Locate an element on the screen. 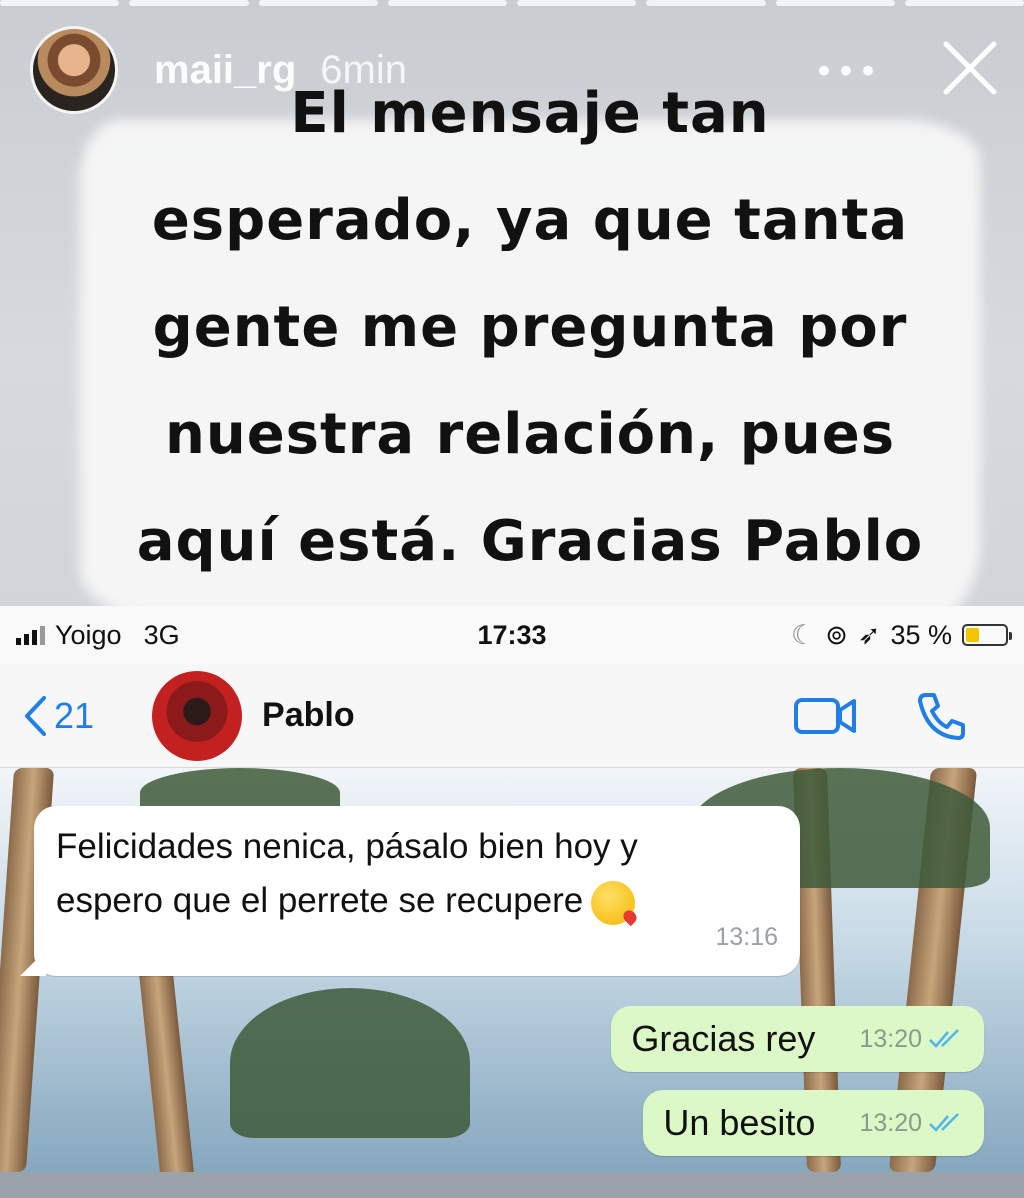 The width and height of the screenshot is (1024, 1198). message-text-line2: espero que el perrete se recupere is located at coordinates (417, 901).